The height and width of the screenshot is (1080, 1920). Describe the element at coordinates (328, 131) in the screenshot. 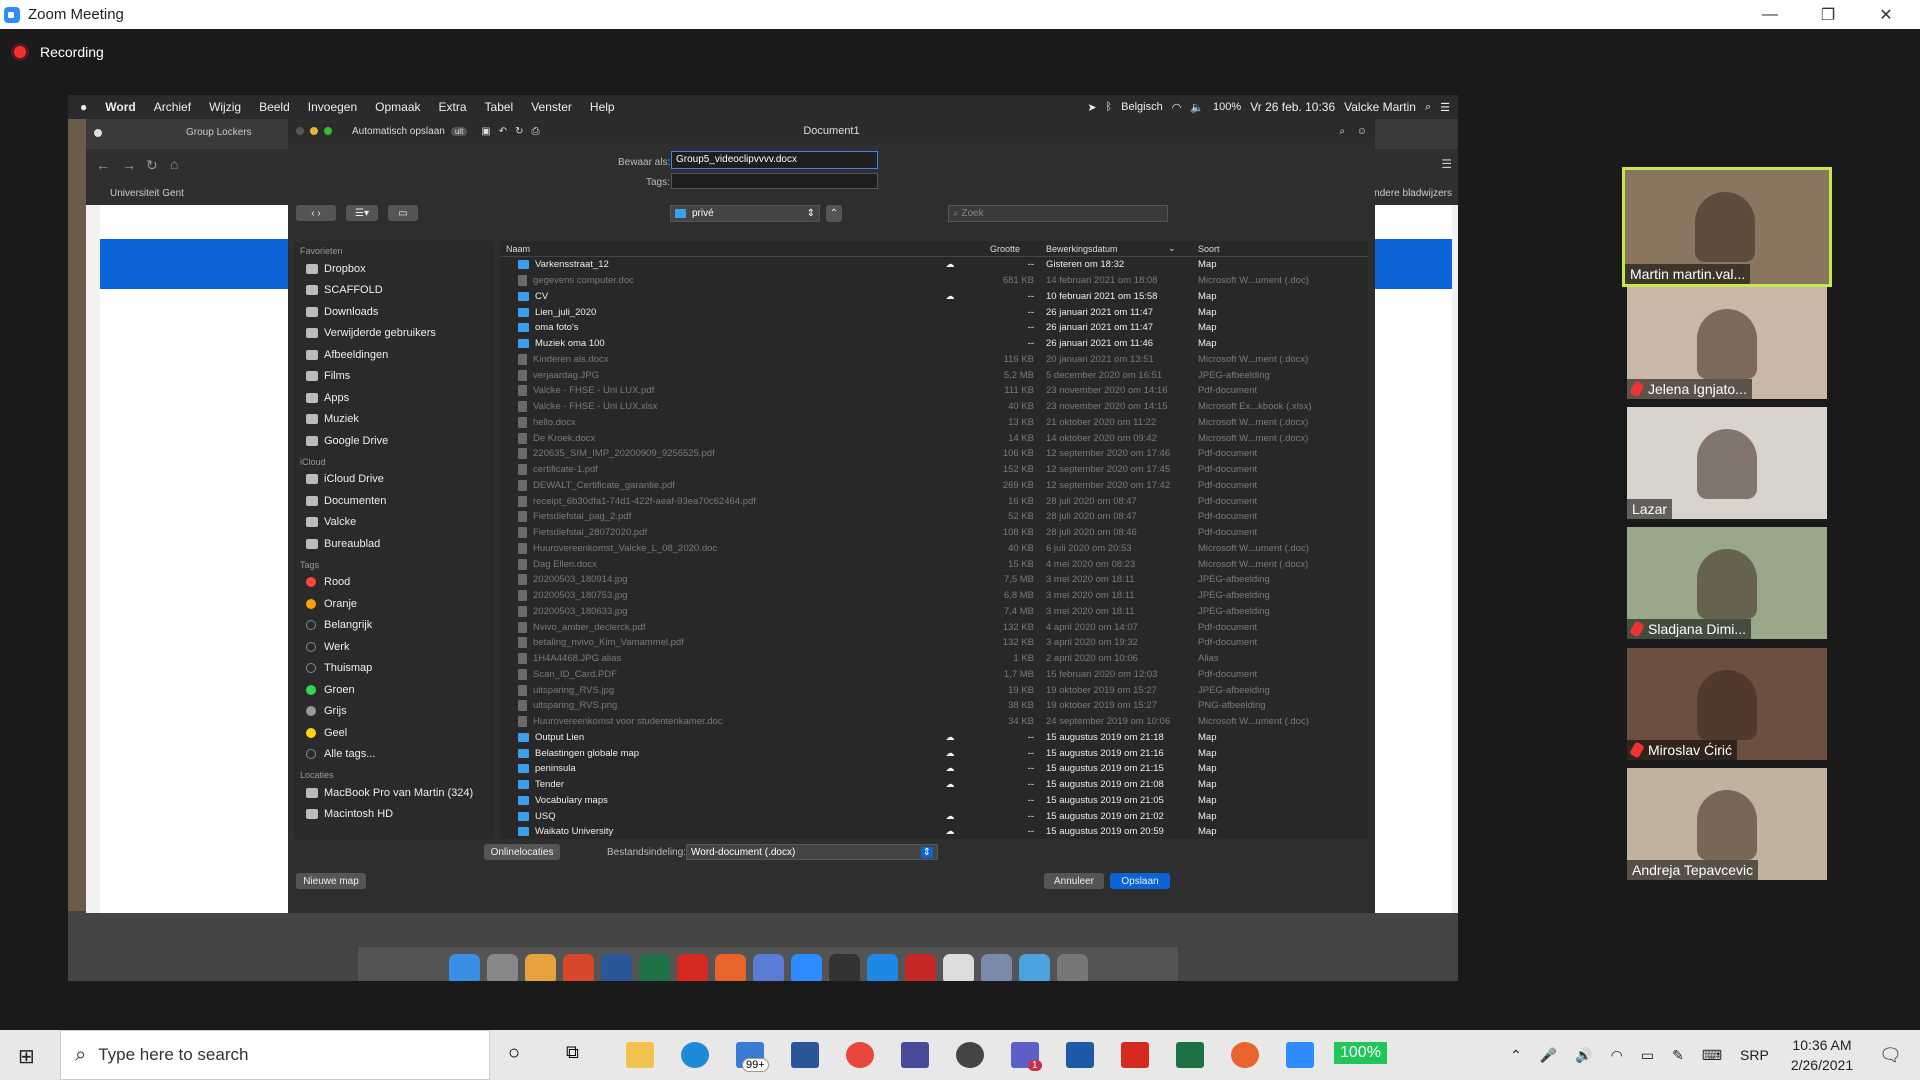

I see `word-max-dot-icon` at that location.